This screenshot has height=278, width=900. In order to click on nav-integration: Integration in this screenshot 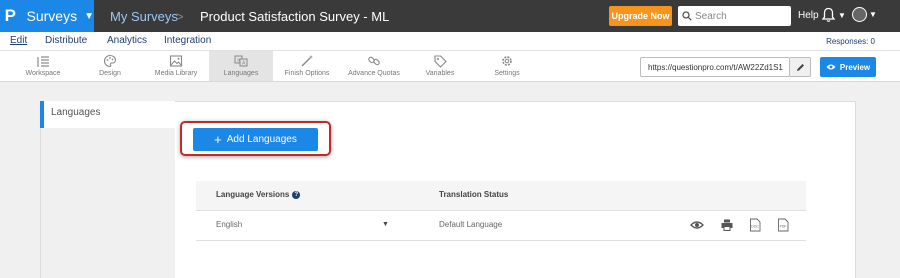, I will do `click(187, 40)`.